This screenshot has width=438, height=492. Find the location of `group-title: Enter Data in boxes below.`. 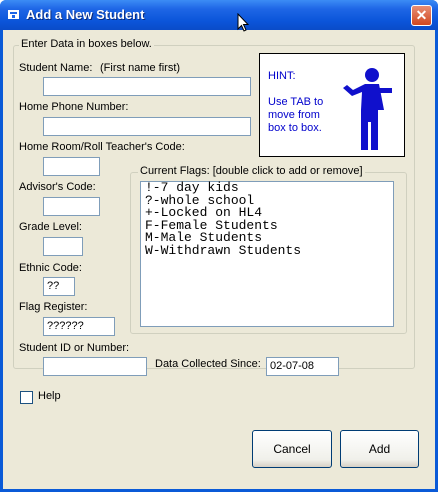

group-title: Enter Data in boxes below. is located at coordinates (86, 44).